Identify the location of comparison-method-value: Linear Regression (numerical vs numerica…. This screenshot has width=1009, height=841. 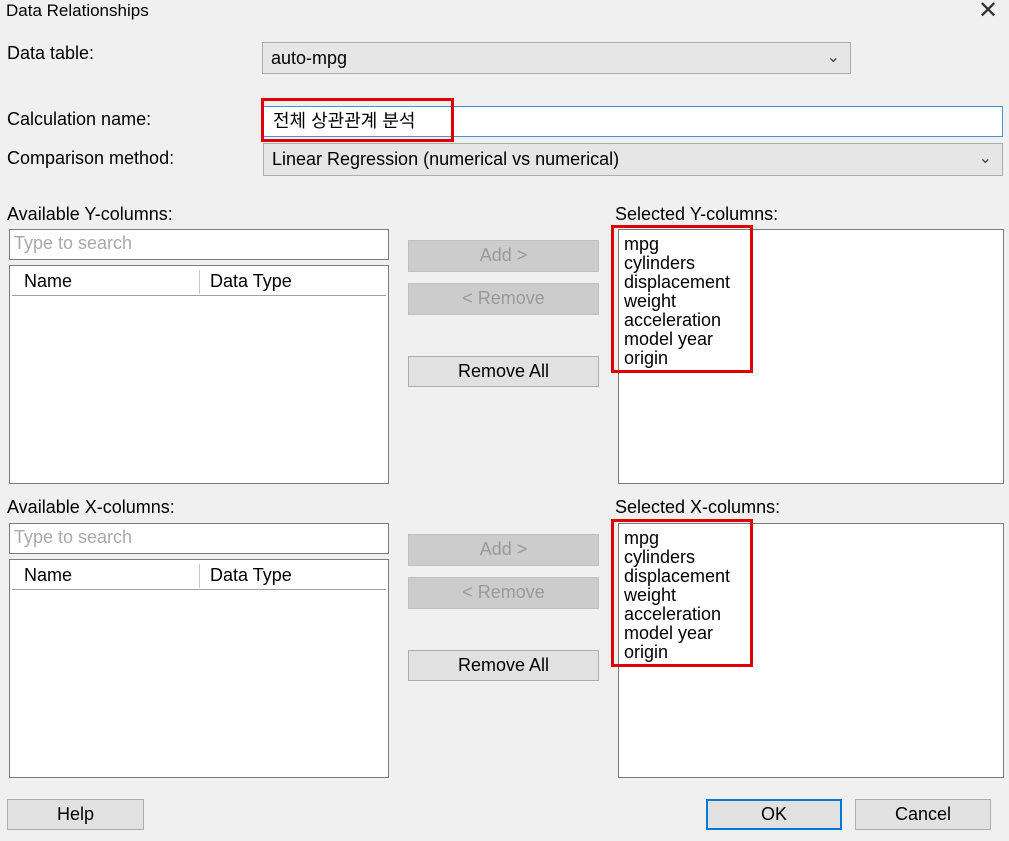
(446, 159).